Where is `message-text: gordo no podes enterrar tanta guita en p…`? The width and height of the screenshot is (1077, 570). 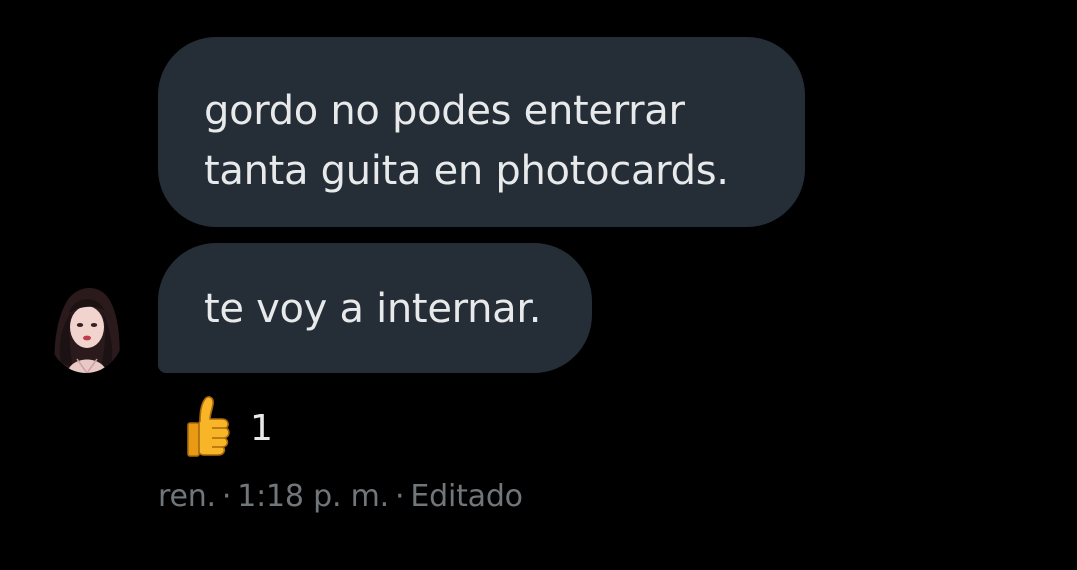 message-text: gordo no podes enterrar tanta guita en p… is located at coordinates (466, 141).